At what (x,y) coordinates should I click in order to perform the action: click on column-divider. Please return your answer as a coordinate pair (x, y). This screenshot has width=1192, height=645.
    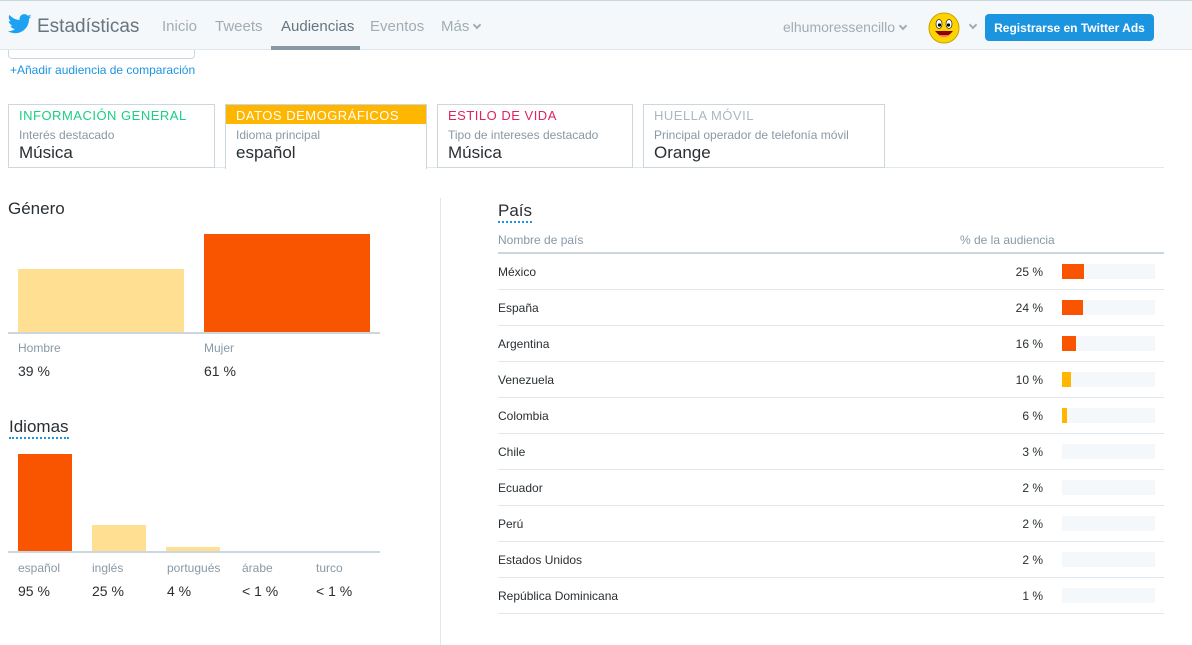
    Looking at the image, I should click on (440, 421).